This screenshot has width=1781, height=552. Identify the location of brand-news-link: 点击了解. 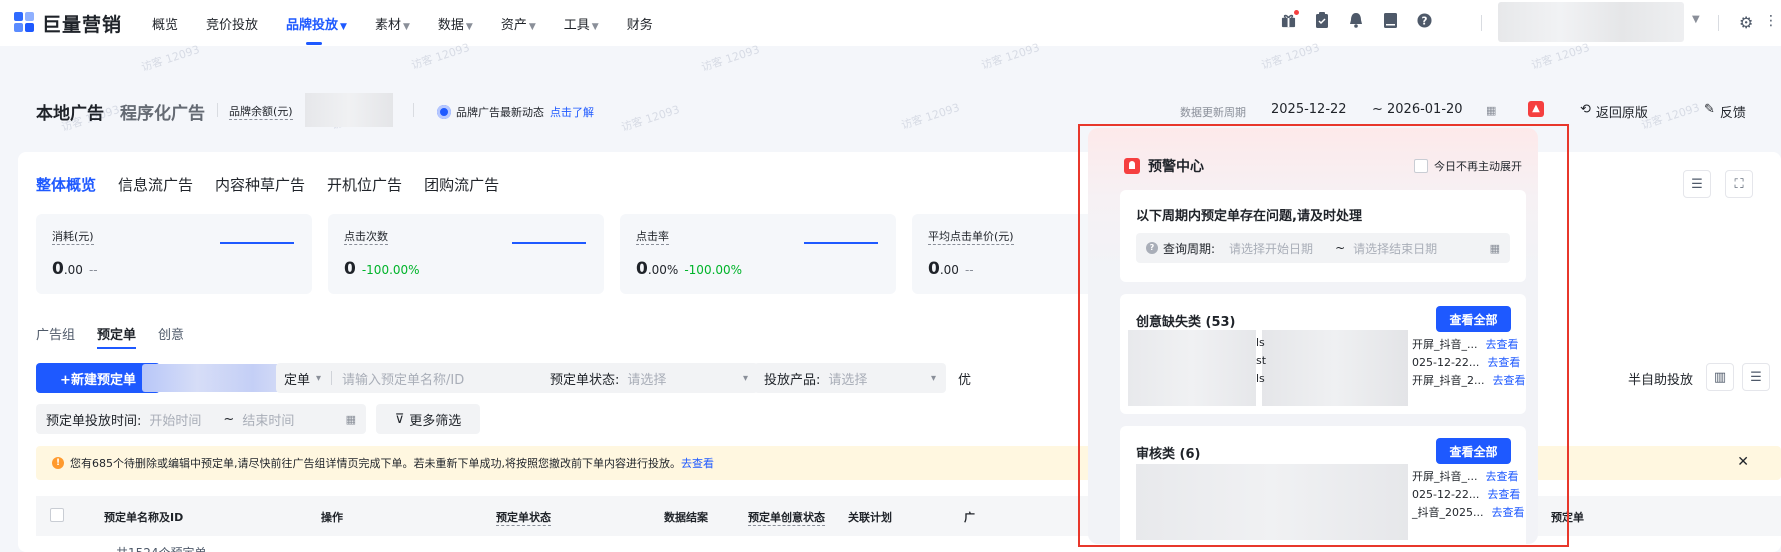
(572, 112).